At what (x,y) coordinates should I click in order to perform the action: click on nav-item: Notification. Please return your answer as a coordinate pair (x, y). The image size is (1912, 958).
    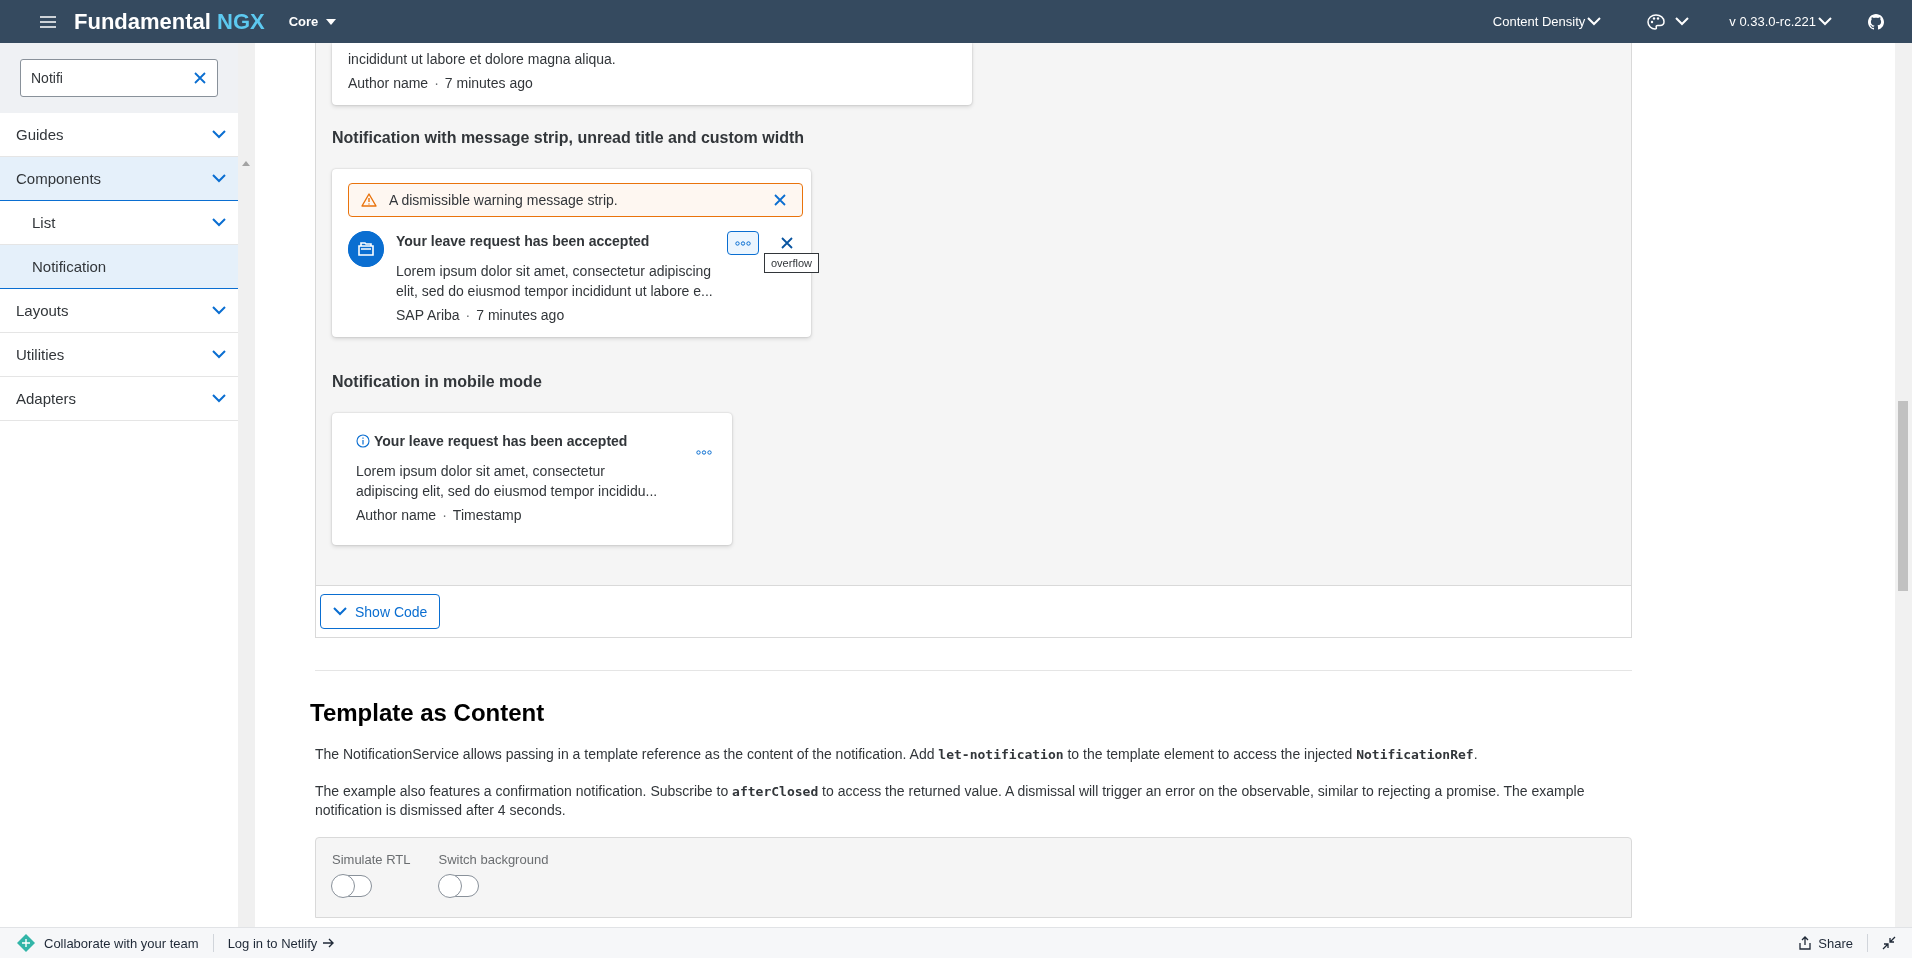
    Looking at the image, I should click on (119, 267).